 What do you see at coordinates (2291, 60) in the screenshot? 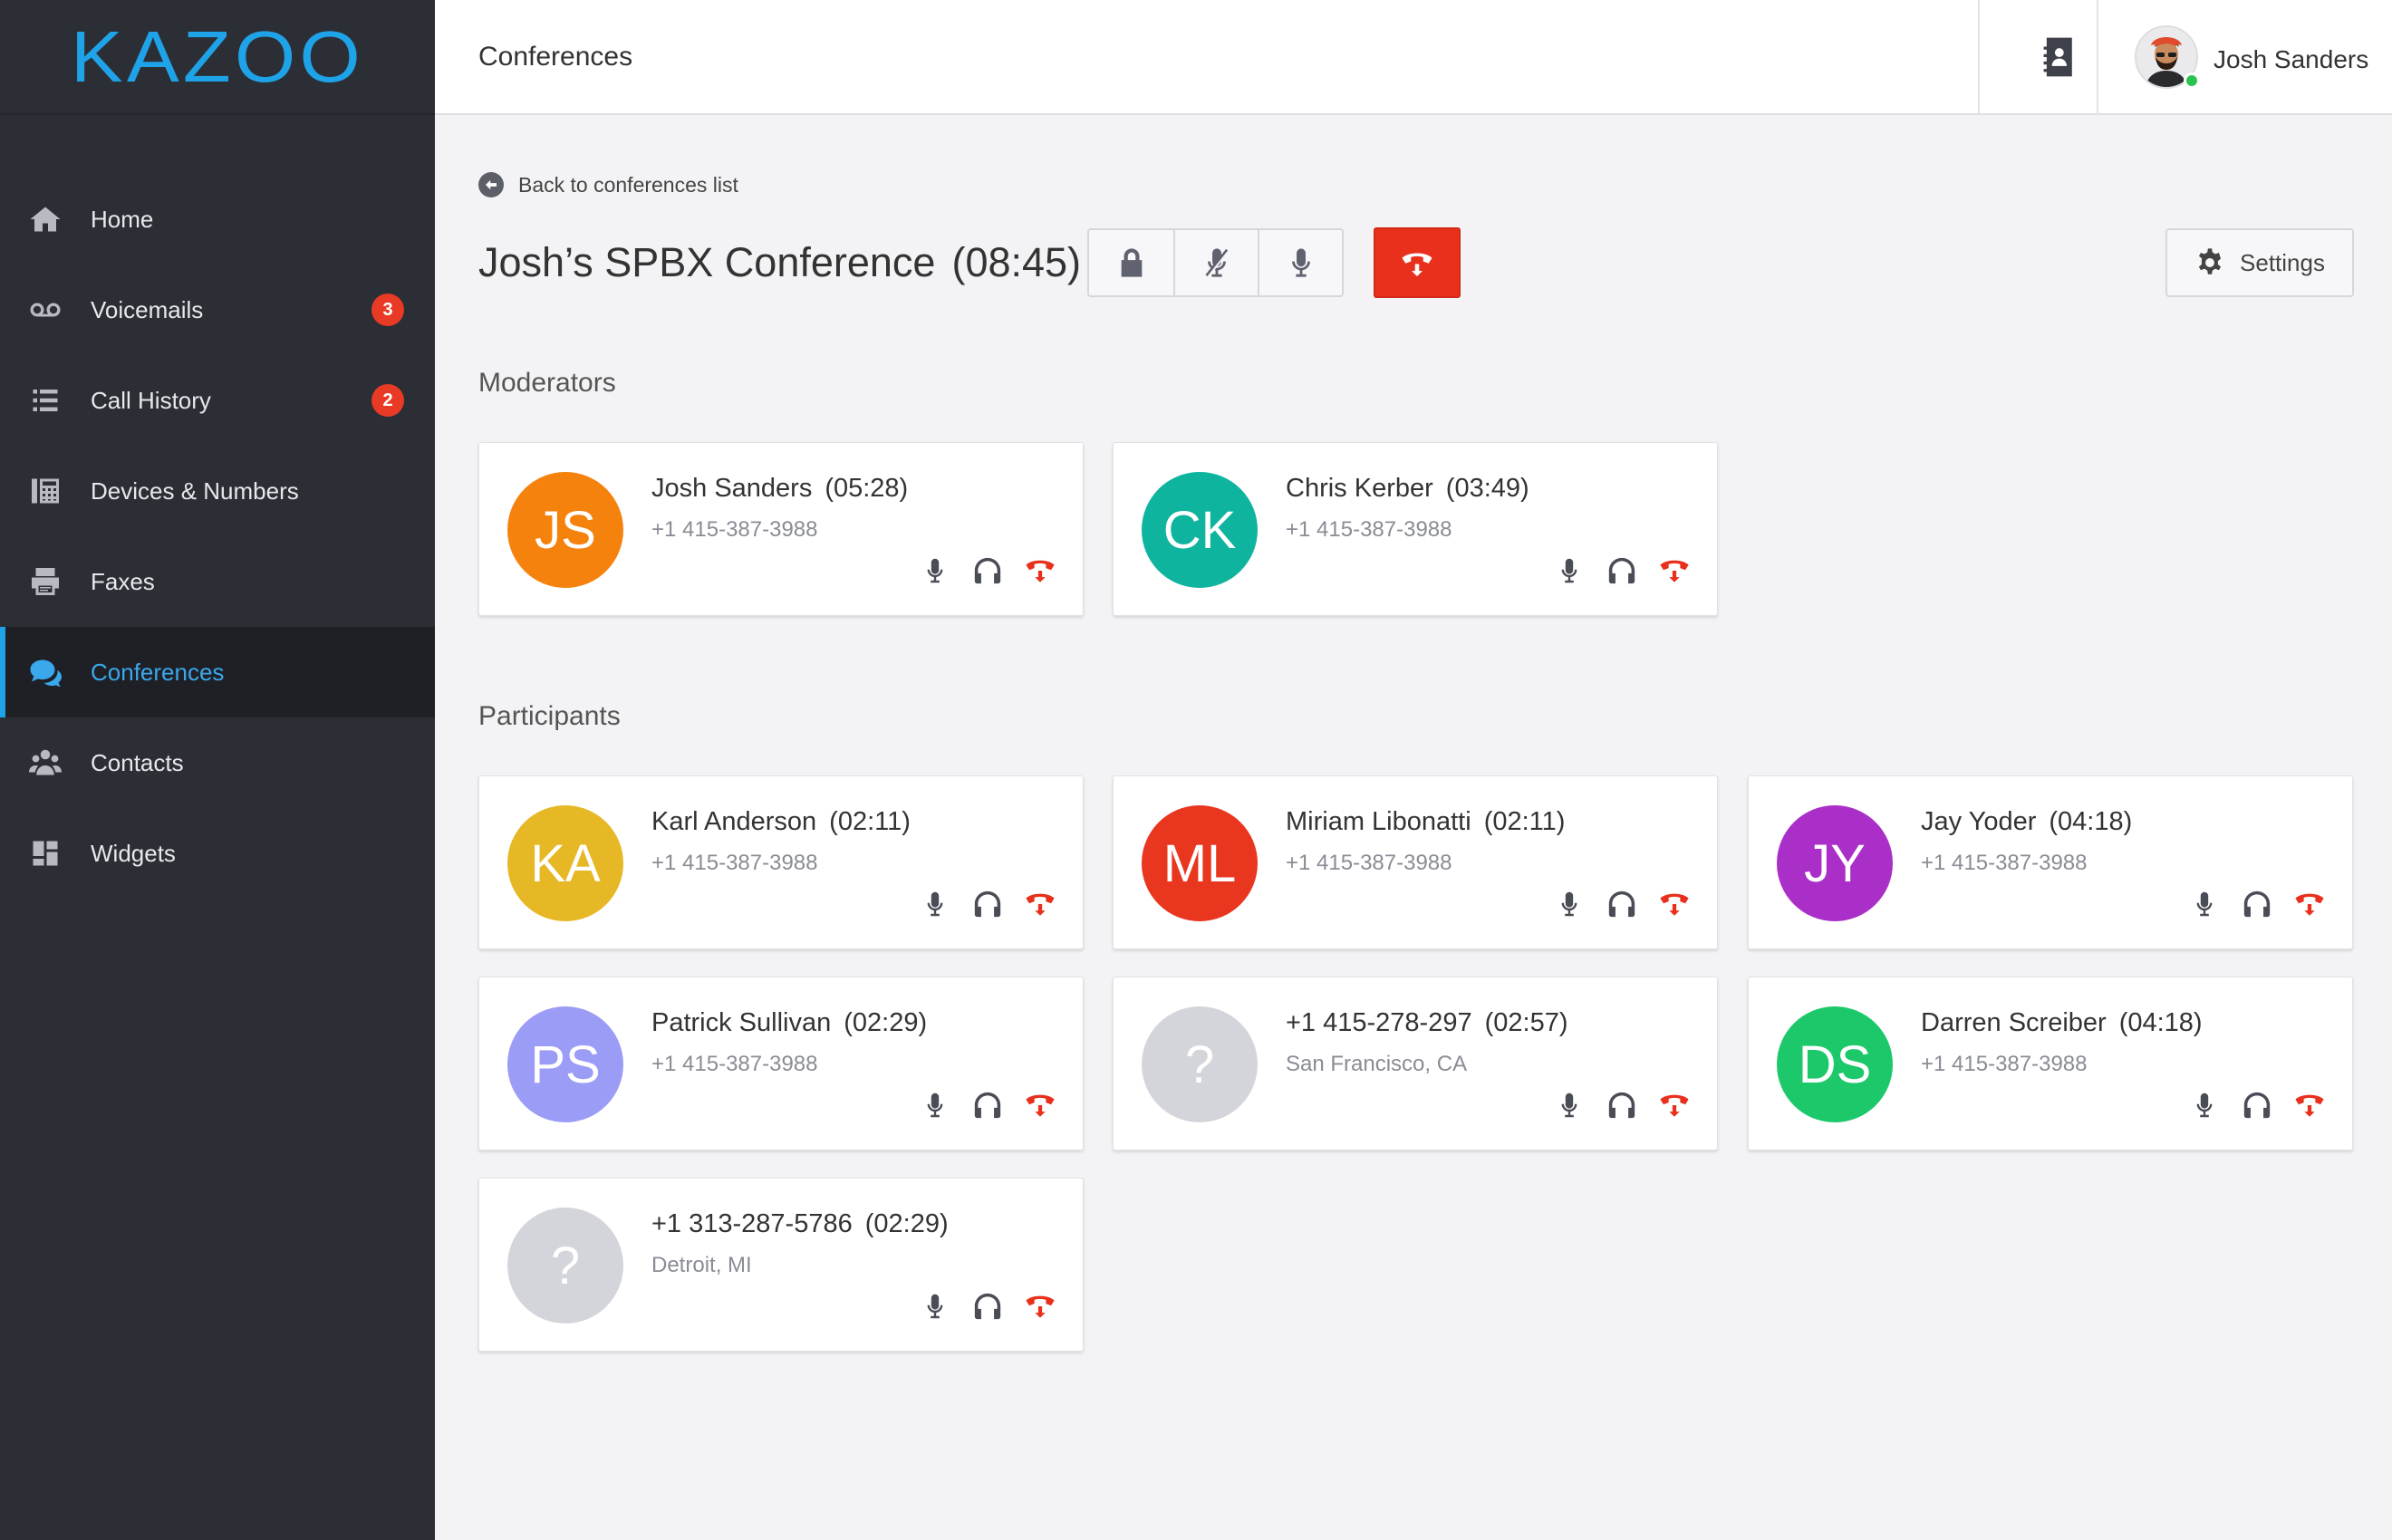
I see `user-name: Josh Sanders` at bounding box center [2291, 60].